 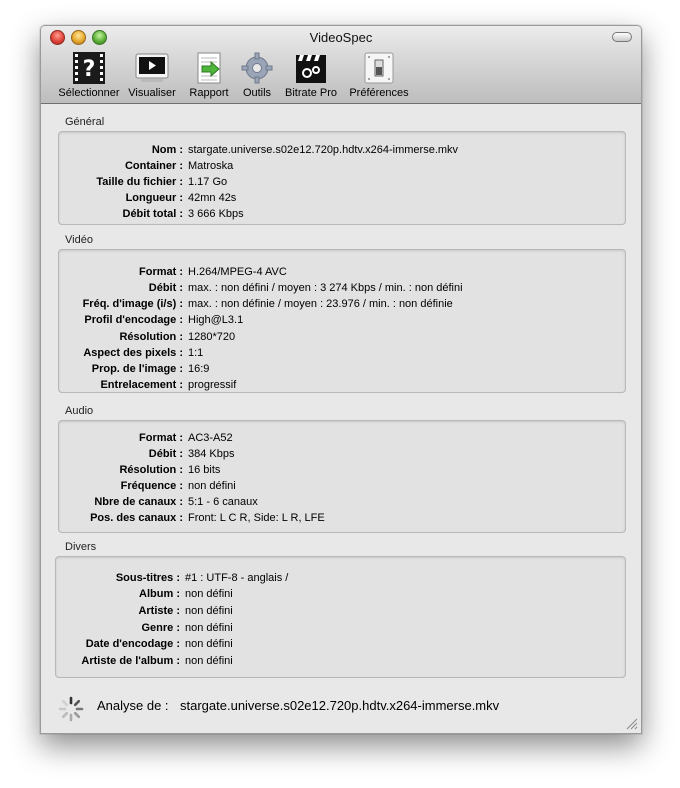 What do you see at coordinates (209, 93) in the screenshot?
I see `toolbar-report-label: Rapport` at bounding box center [209, 93].